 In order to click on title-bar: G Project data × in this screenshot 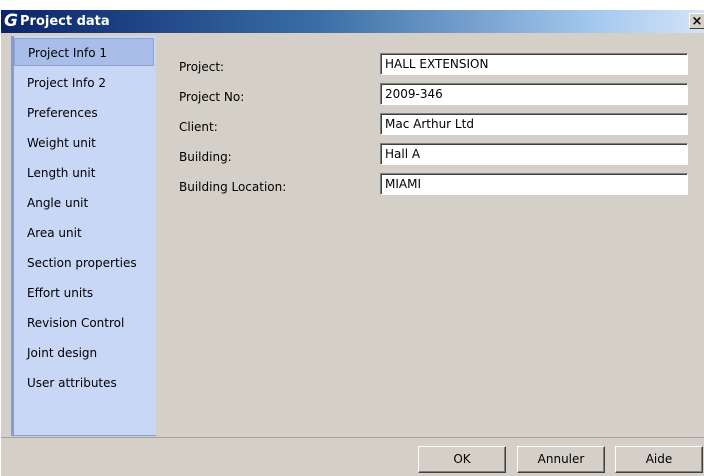, I will do `click(352, 21)`.